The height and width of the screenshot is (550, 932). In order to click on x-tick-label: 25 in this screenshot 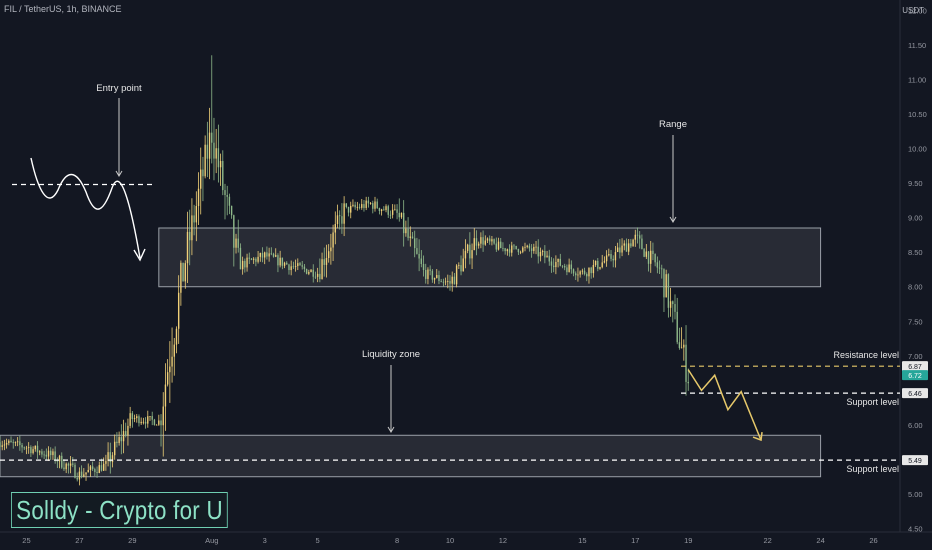, I will do `click(26, 540)`.